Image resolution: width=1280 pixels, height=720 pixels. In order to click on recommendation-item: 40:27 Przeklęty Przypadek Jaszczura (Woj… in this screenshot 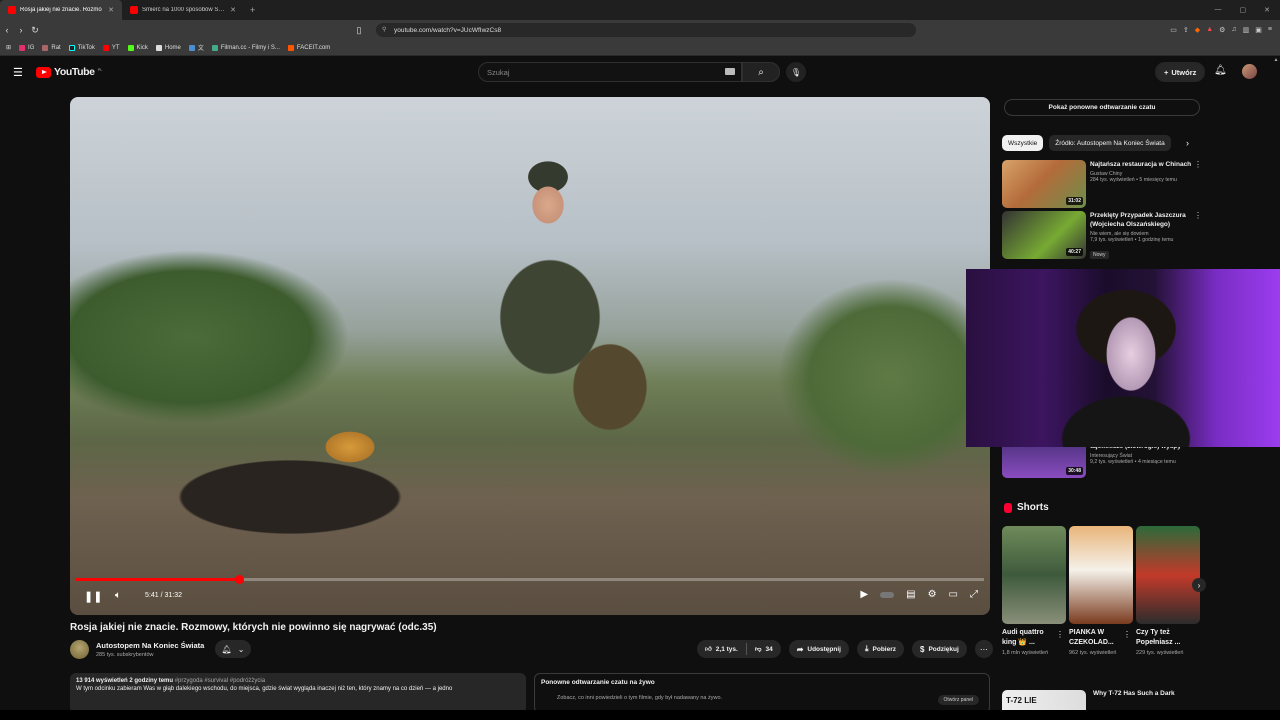, I will do `click(1102, 235)`.